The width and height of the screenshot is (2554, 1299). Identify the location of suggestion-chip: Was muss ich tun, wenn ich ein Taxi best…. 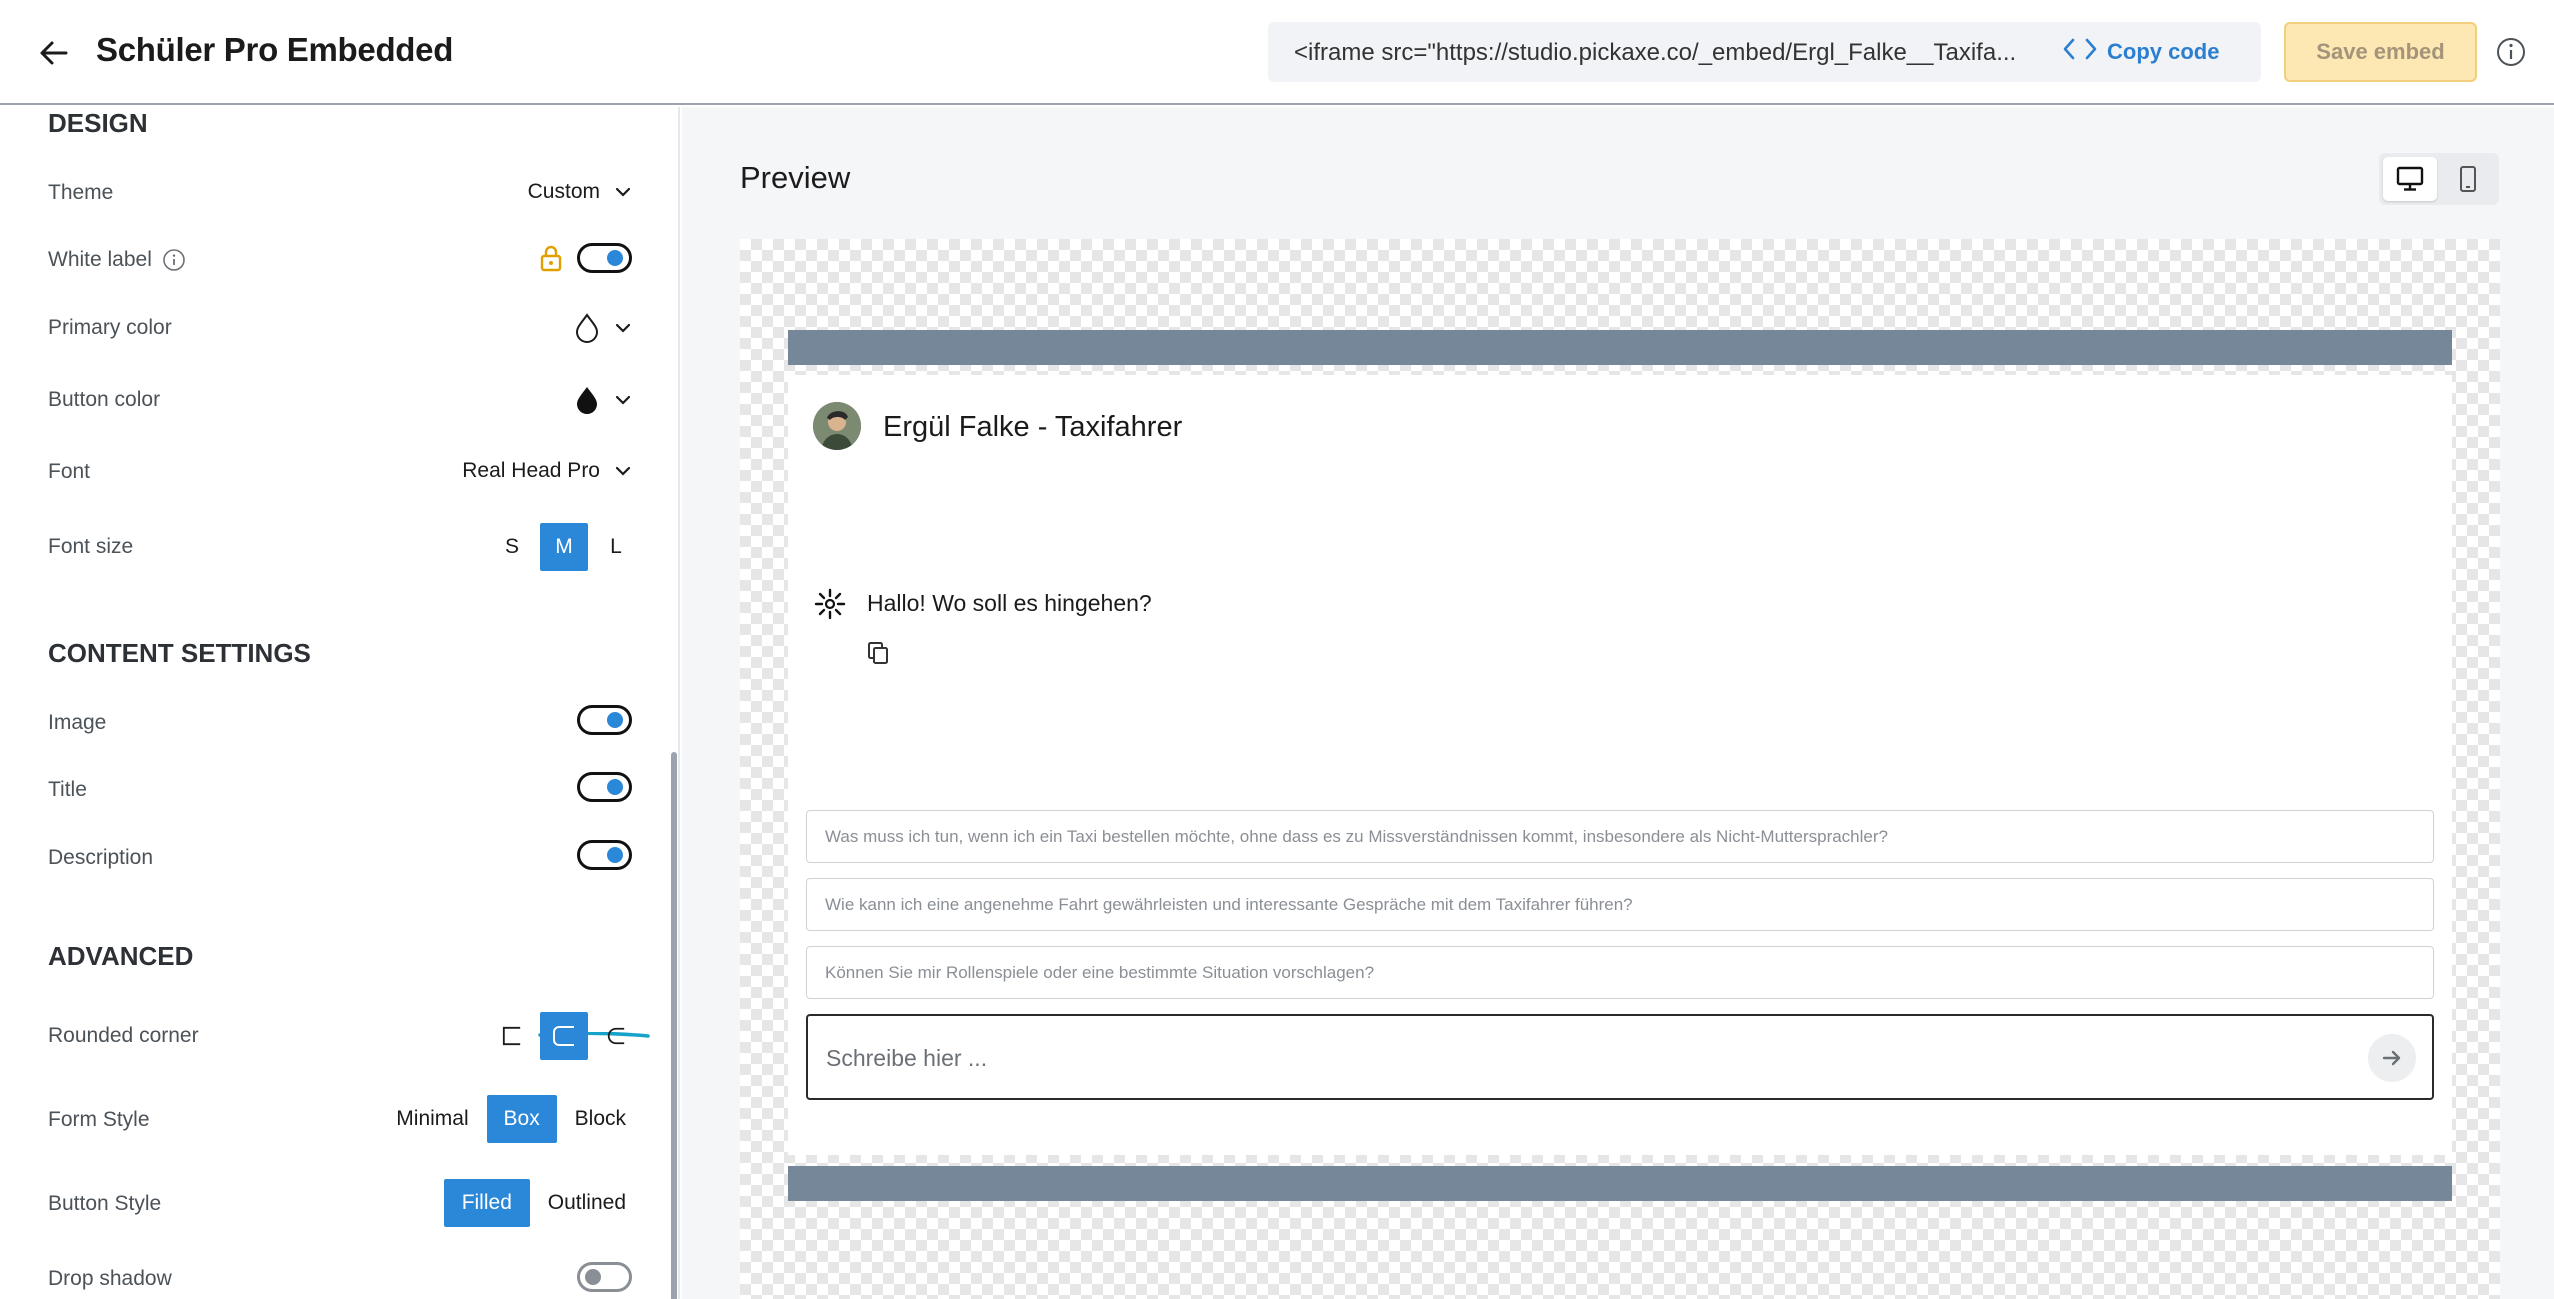
(1620, 836).